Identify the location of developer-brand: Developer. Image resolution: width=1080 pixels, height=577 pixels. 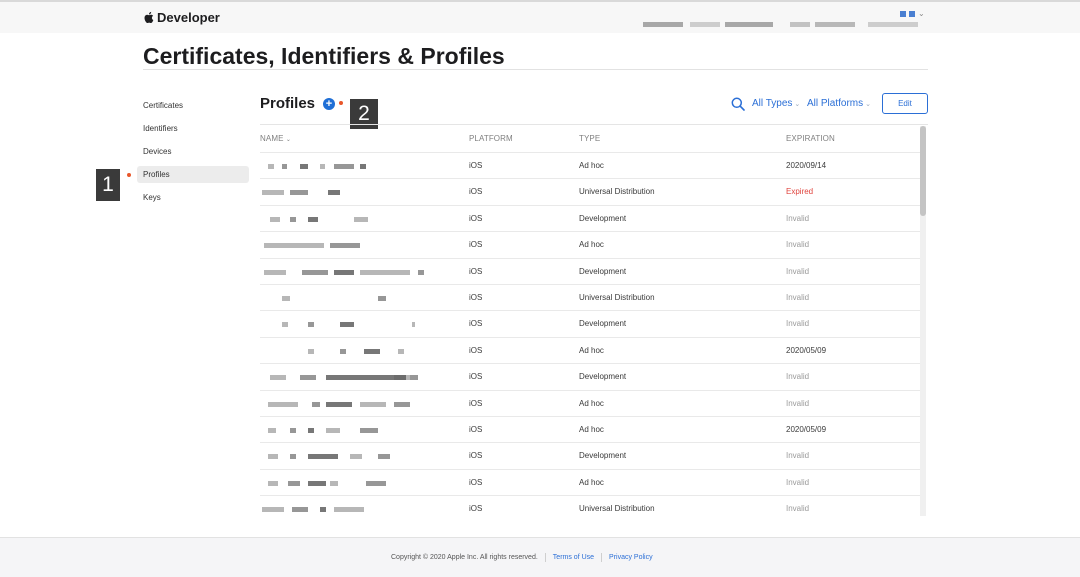
(181, 17).